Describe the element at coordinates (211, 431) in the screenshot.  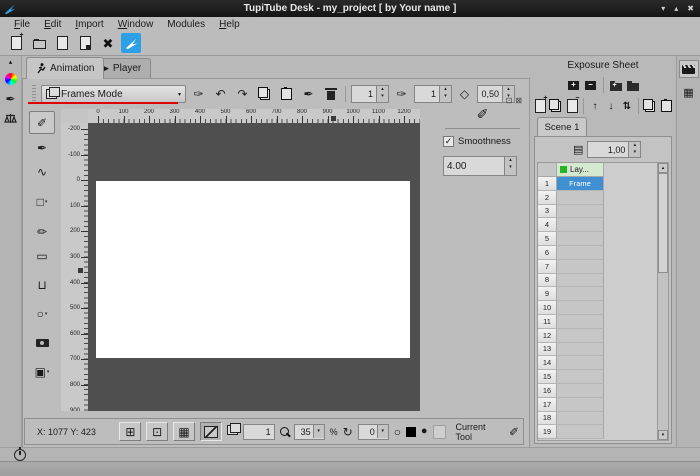
I see `full-screen-button` at that location.